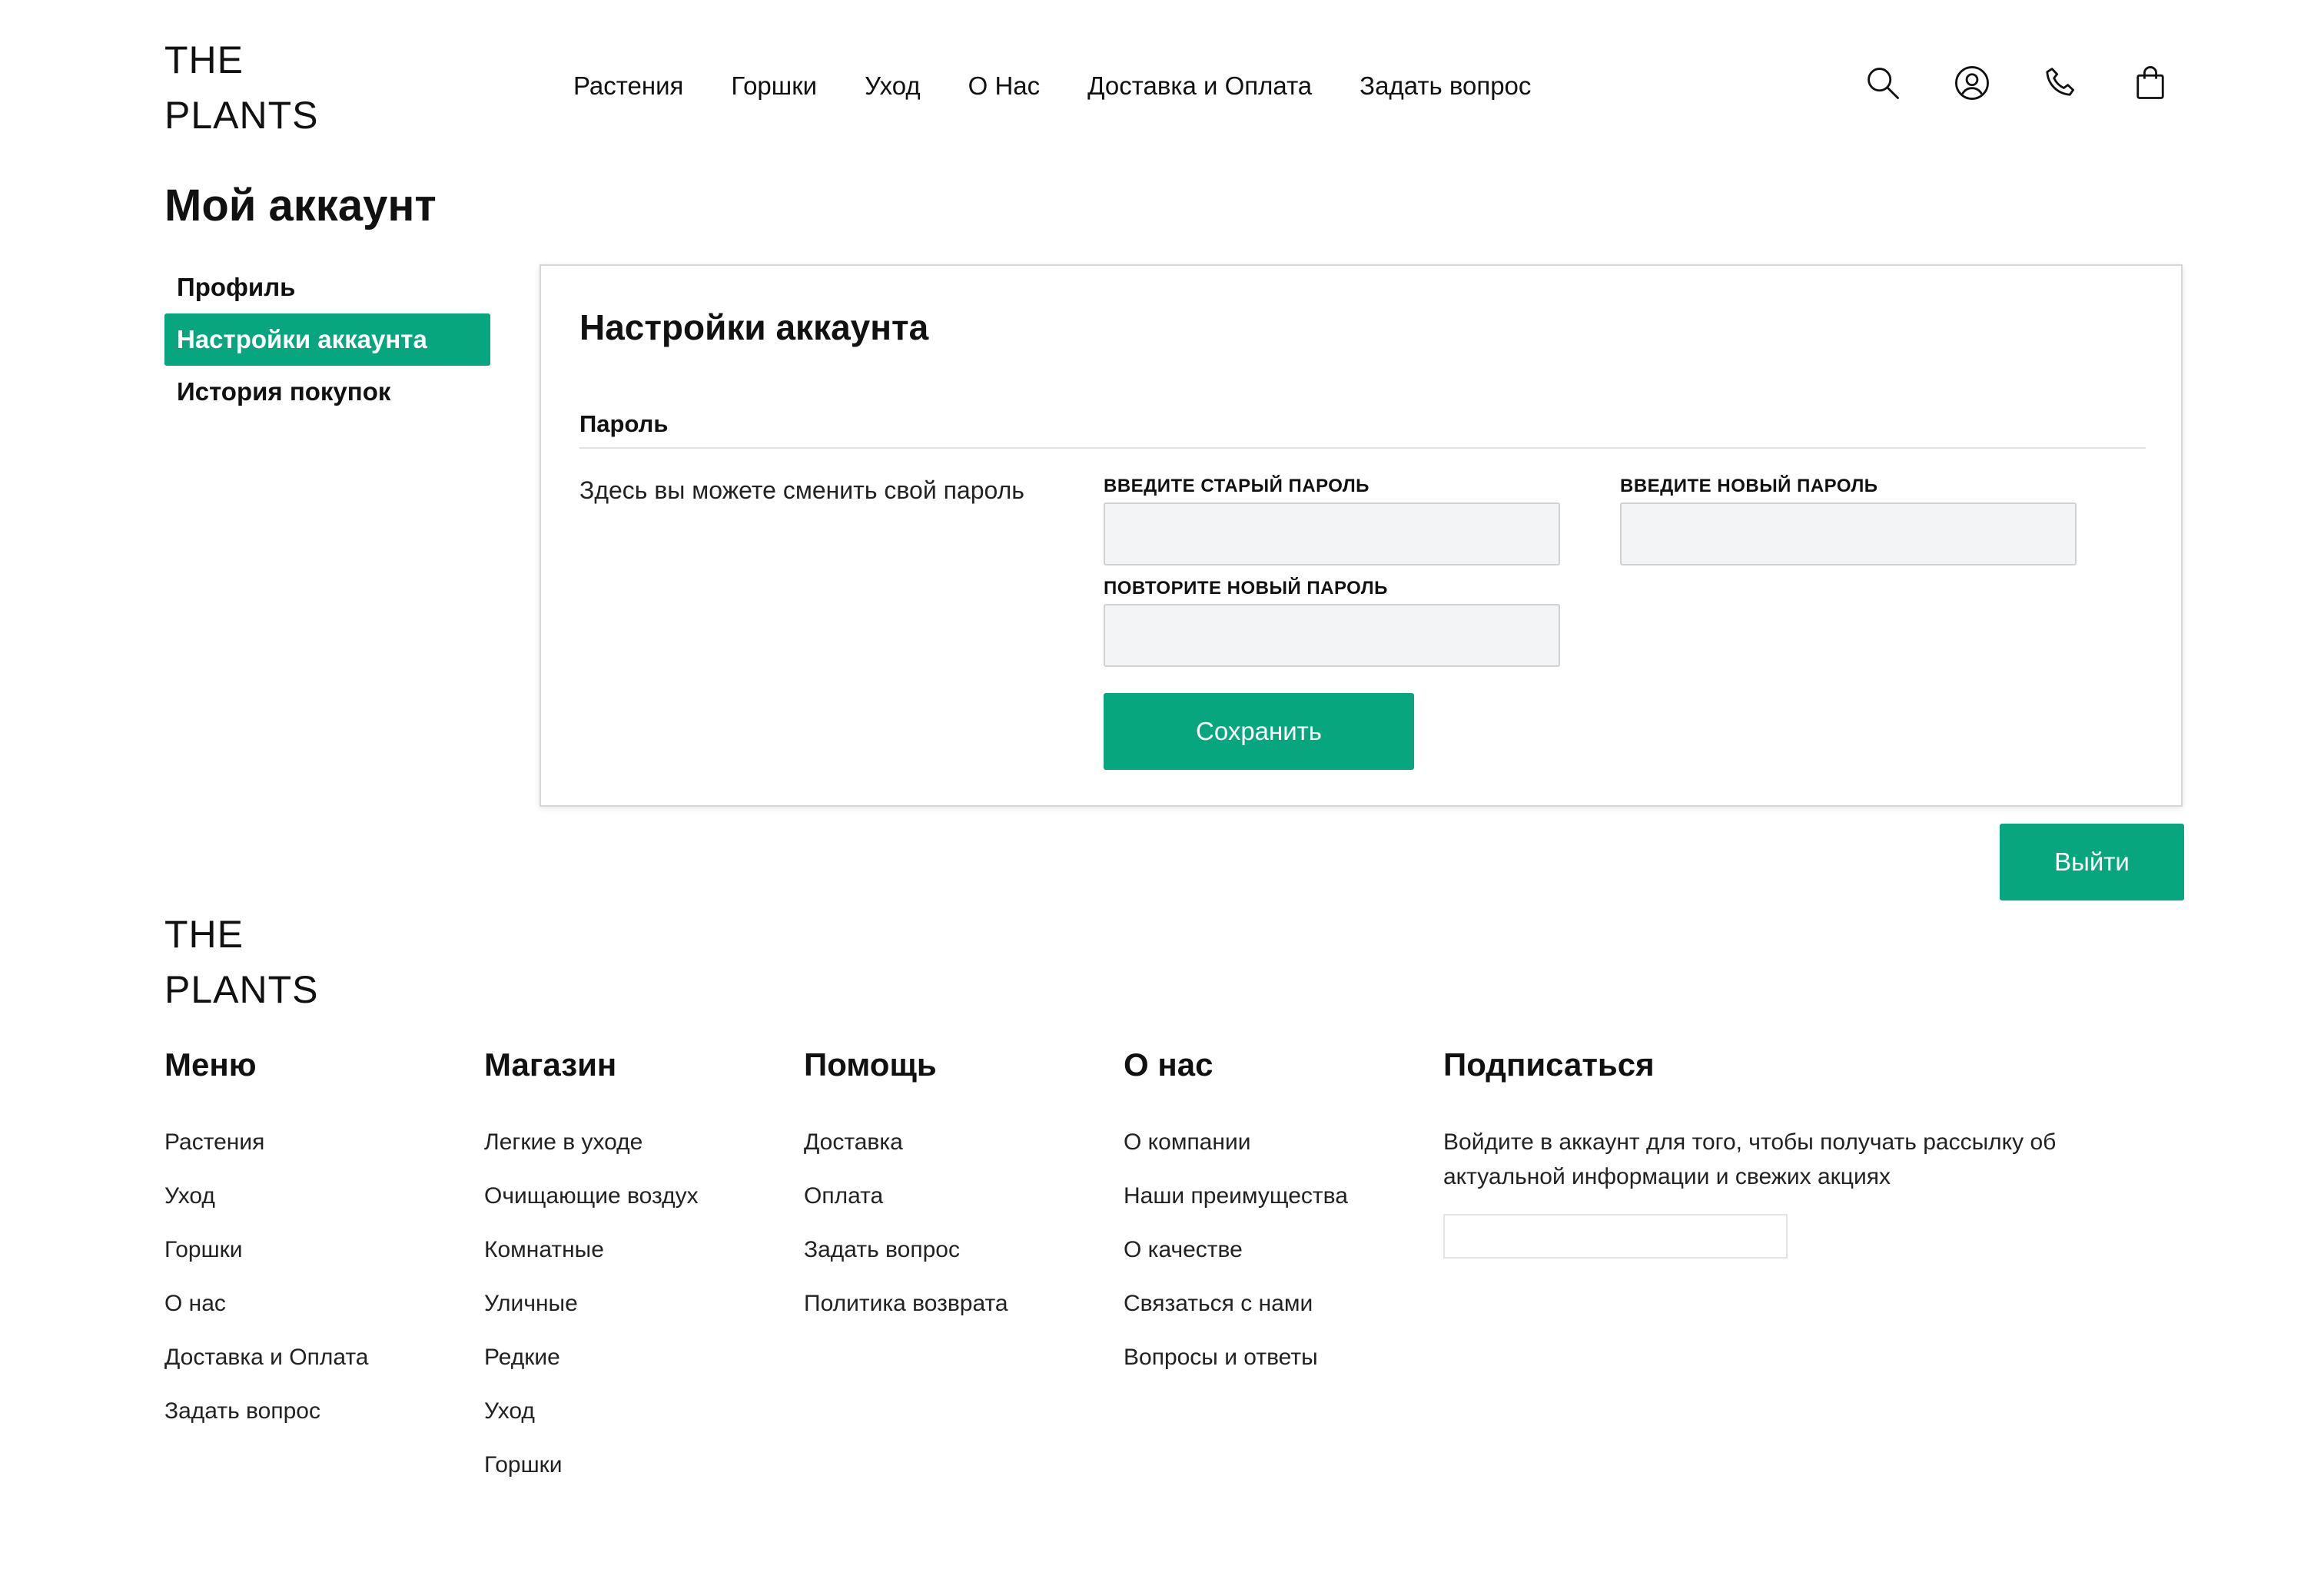 The height and width of the screenshot is (1572, 2324). Describe the element at coordinates (2150, 83) in the screenshot. I see `shopping-bag-icon` at that location.